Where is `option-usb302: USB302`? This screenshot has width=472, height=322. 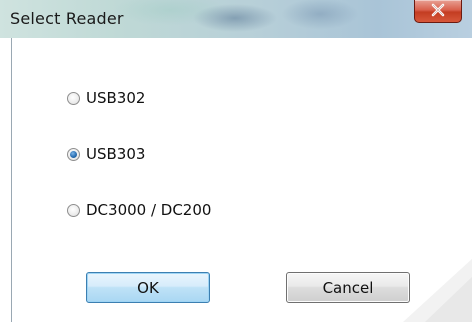
option-usb302: USB302 is located at coordinates (106, 98).